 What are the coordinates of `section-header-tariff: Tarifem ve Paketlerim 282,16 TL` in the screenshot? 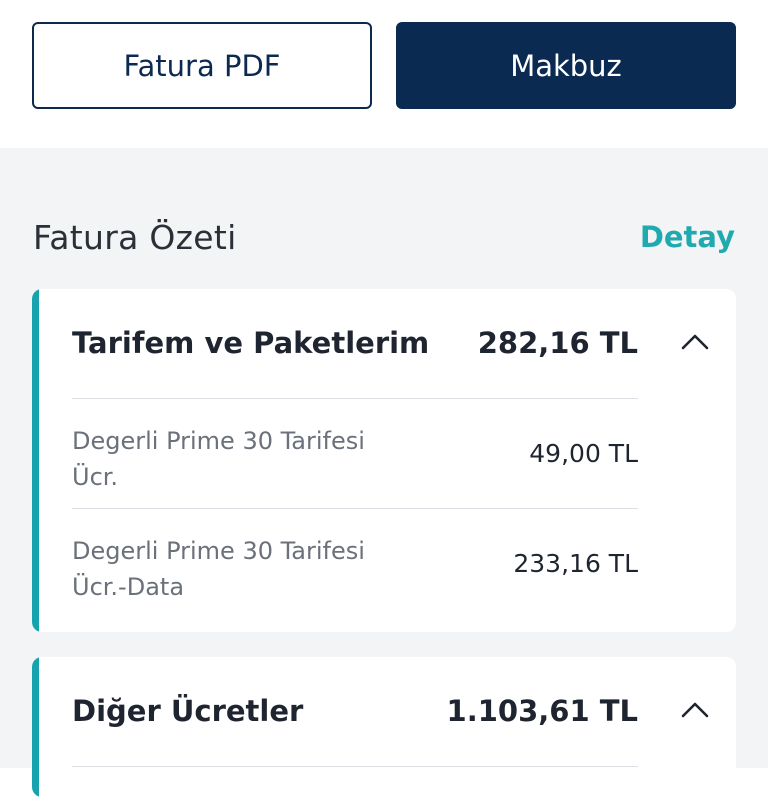 It's located at (384, 344).